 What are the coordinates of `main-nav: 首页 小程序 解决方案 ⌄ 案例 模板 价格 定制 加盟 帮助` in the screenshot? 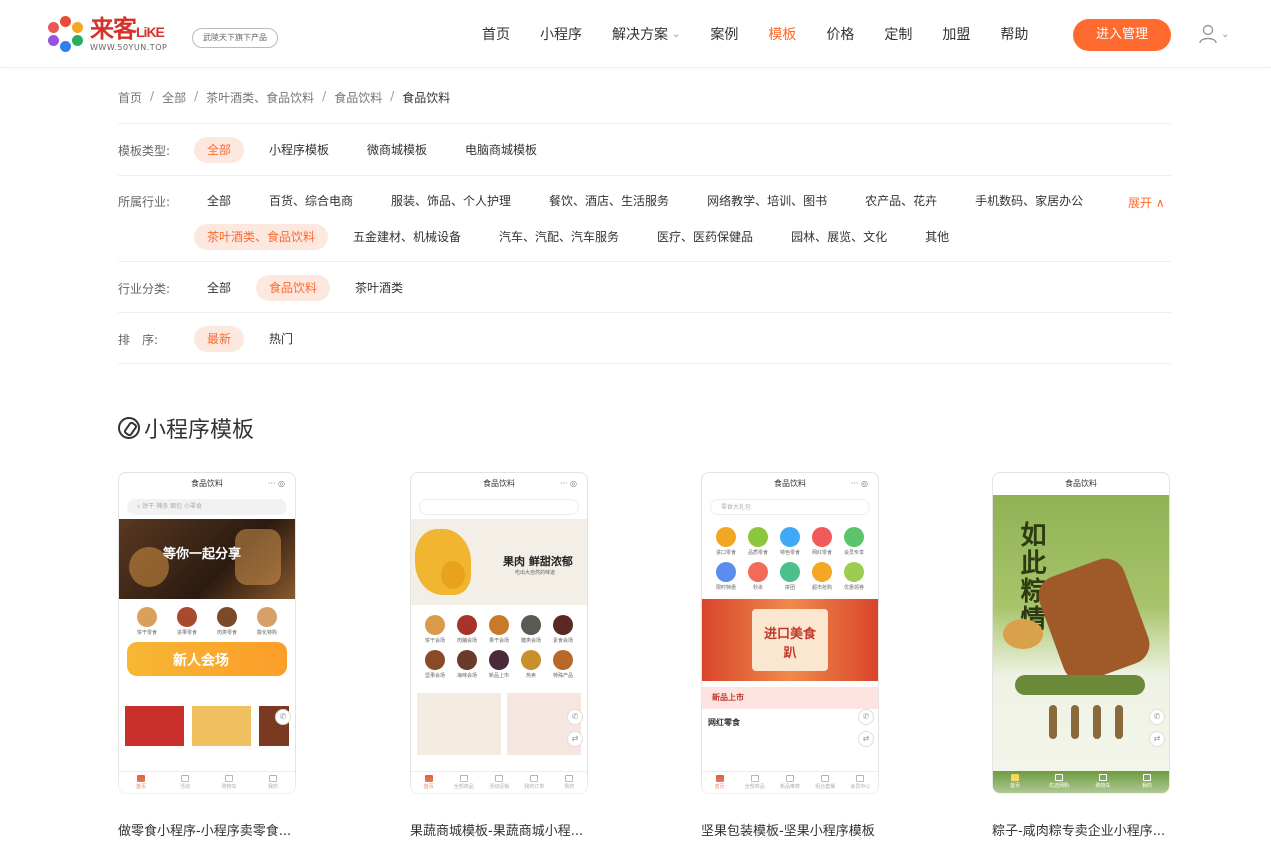 It's located at (770, 34).